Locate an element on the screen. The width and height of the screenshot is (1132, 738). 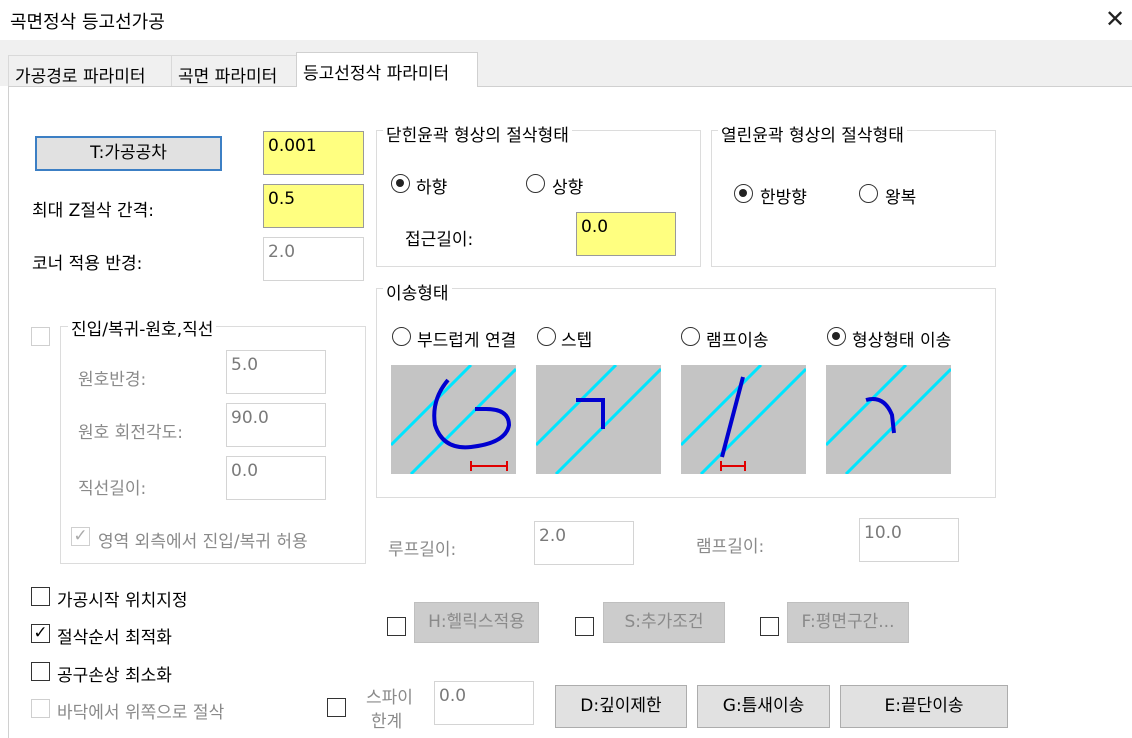
follow-shape-preview-image is located at coordinates (888, 419).